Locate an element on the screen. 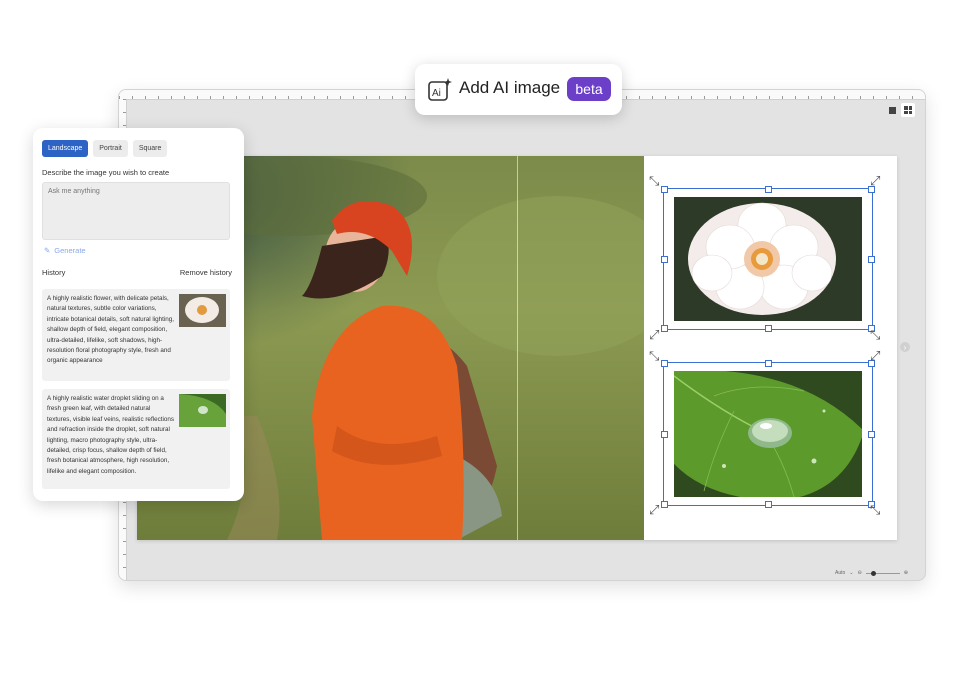 This screenshot has height=673, width=960. ai-image-icon: Ai is located at coordinates (440, 89).